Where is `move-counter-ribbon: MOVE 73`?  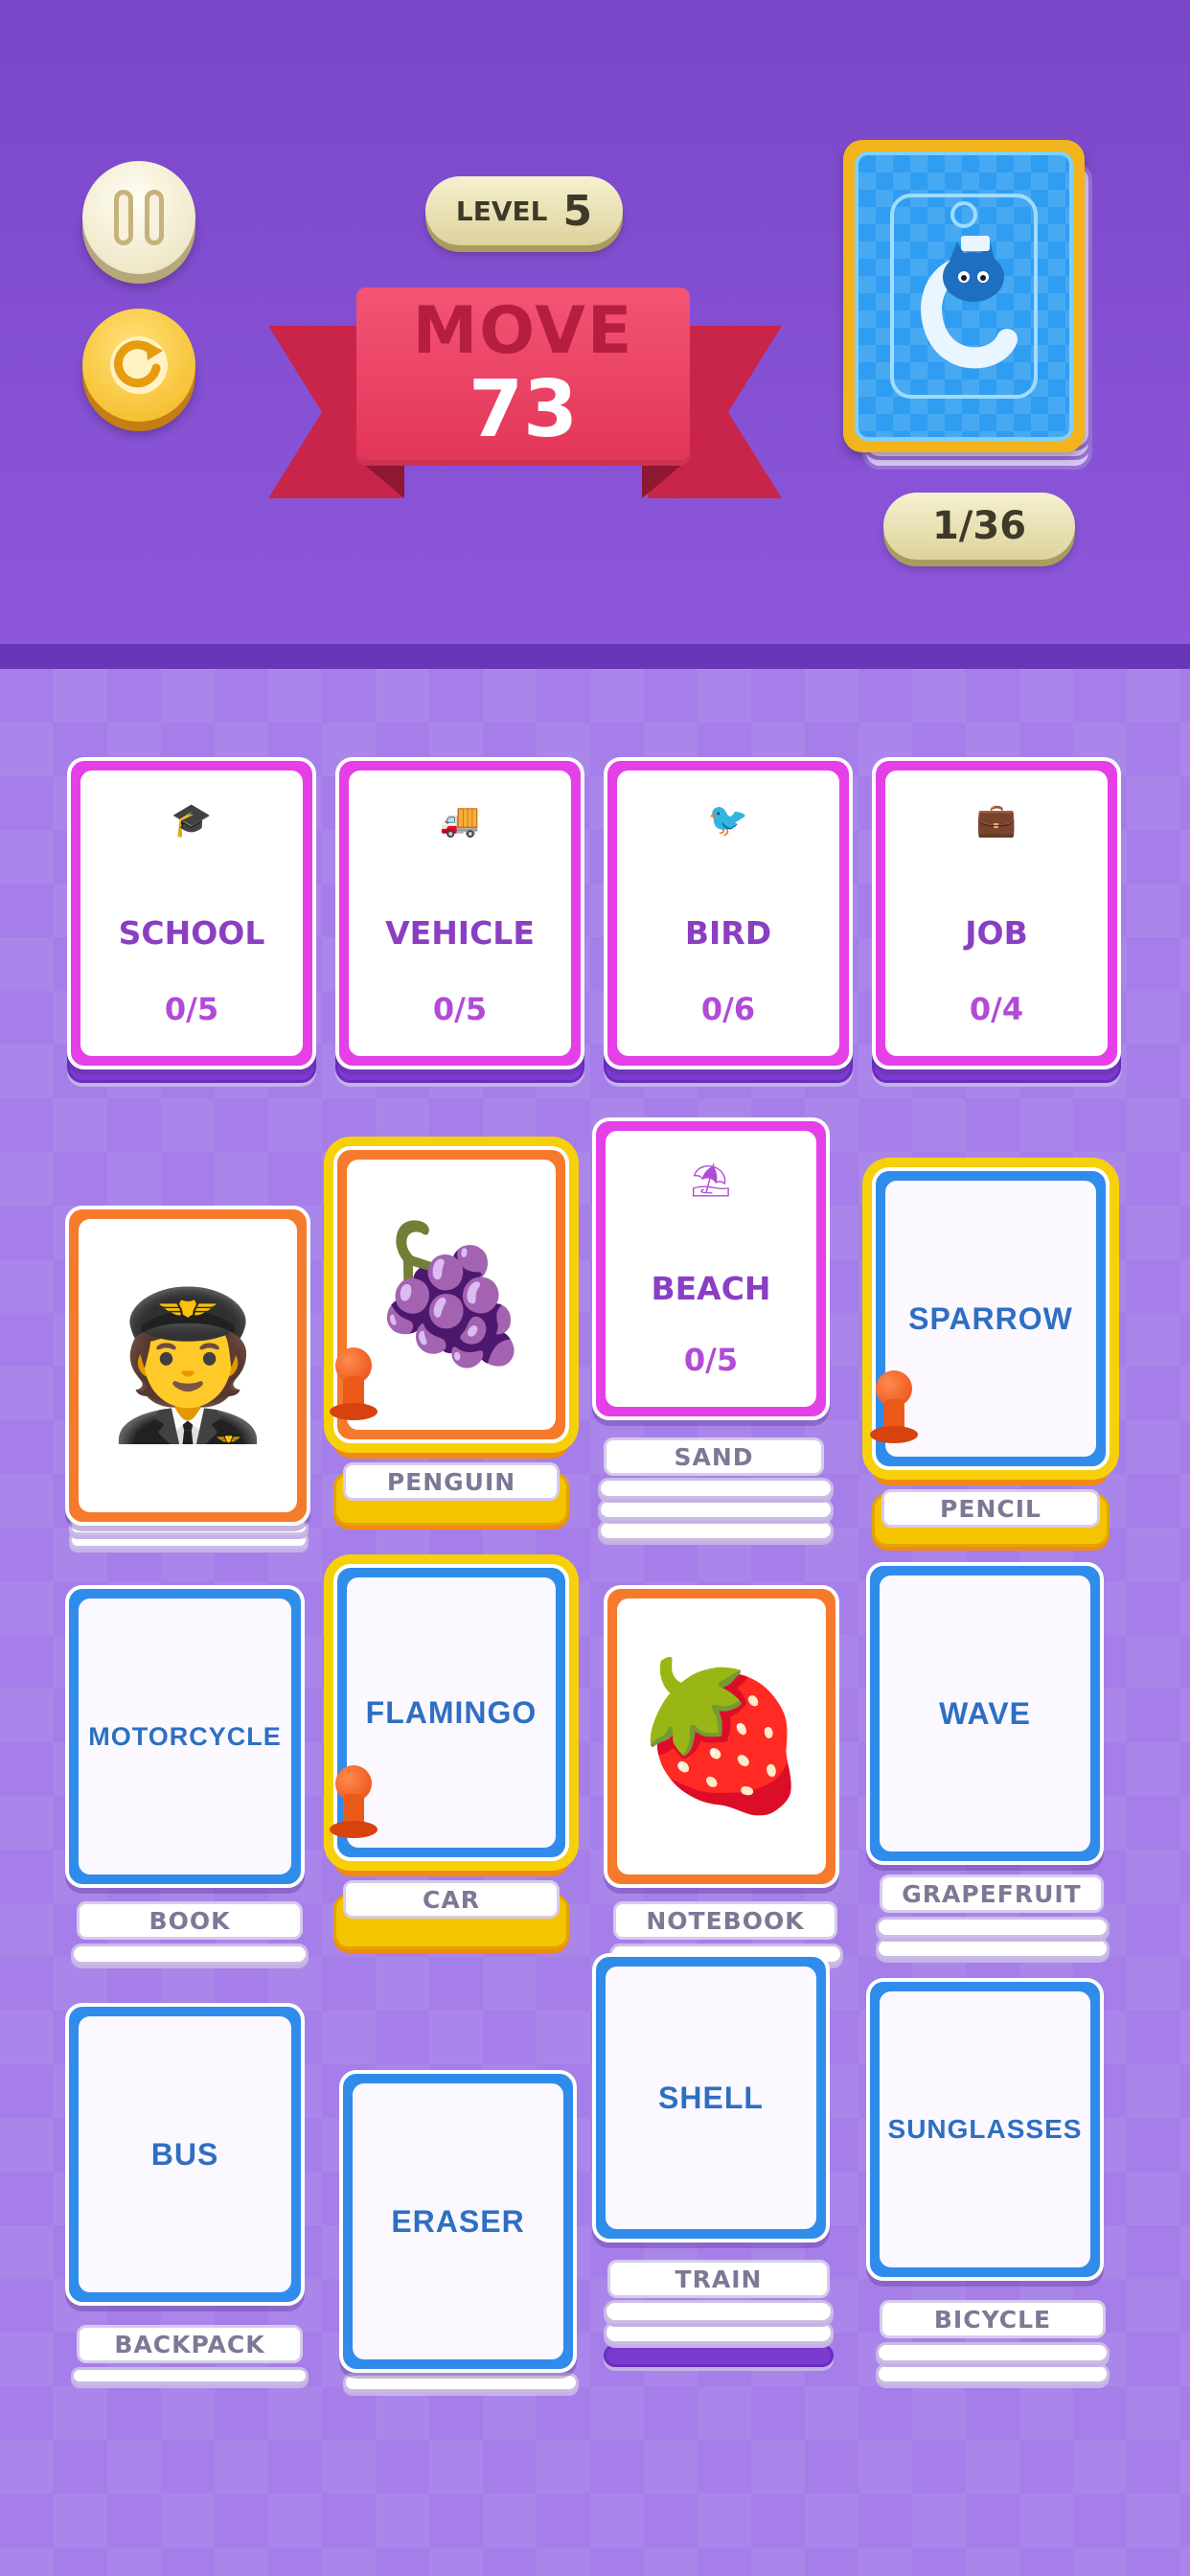 move-counter-ribbon: MOVE 73 is located at coordinates (523, 377).